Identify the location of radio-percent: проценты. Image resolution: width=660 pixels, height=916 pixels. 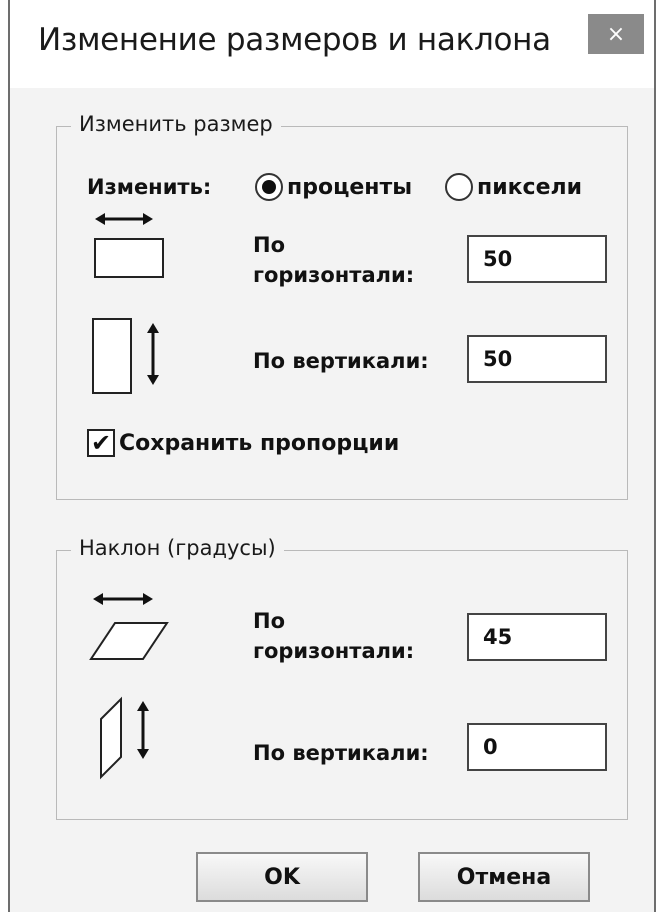
(333, 187).